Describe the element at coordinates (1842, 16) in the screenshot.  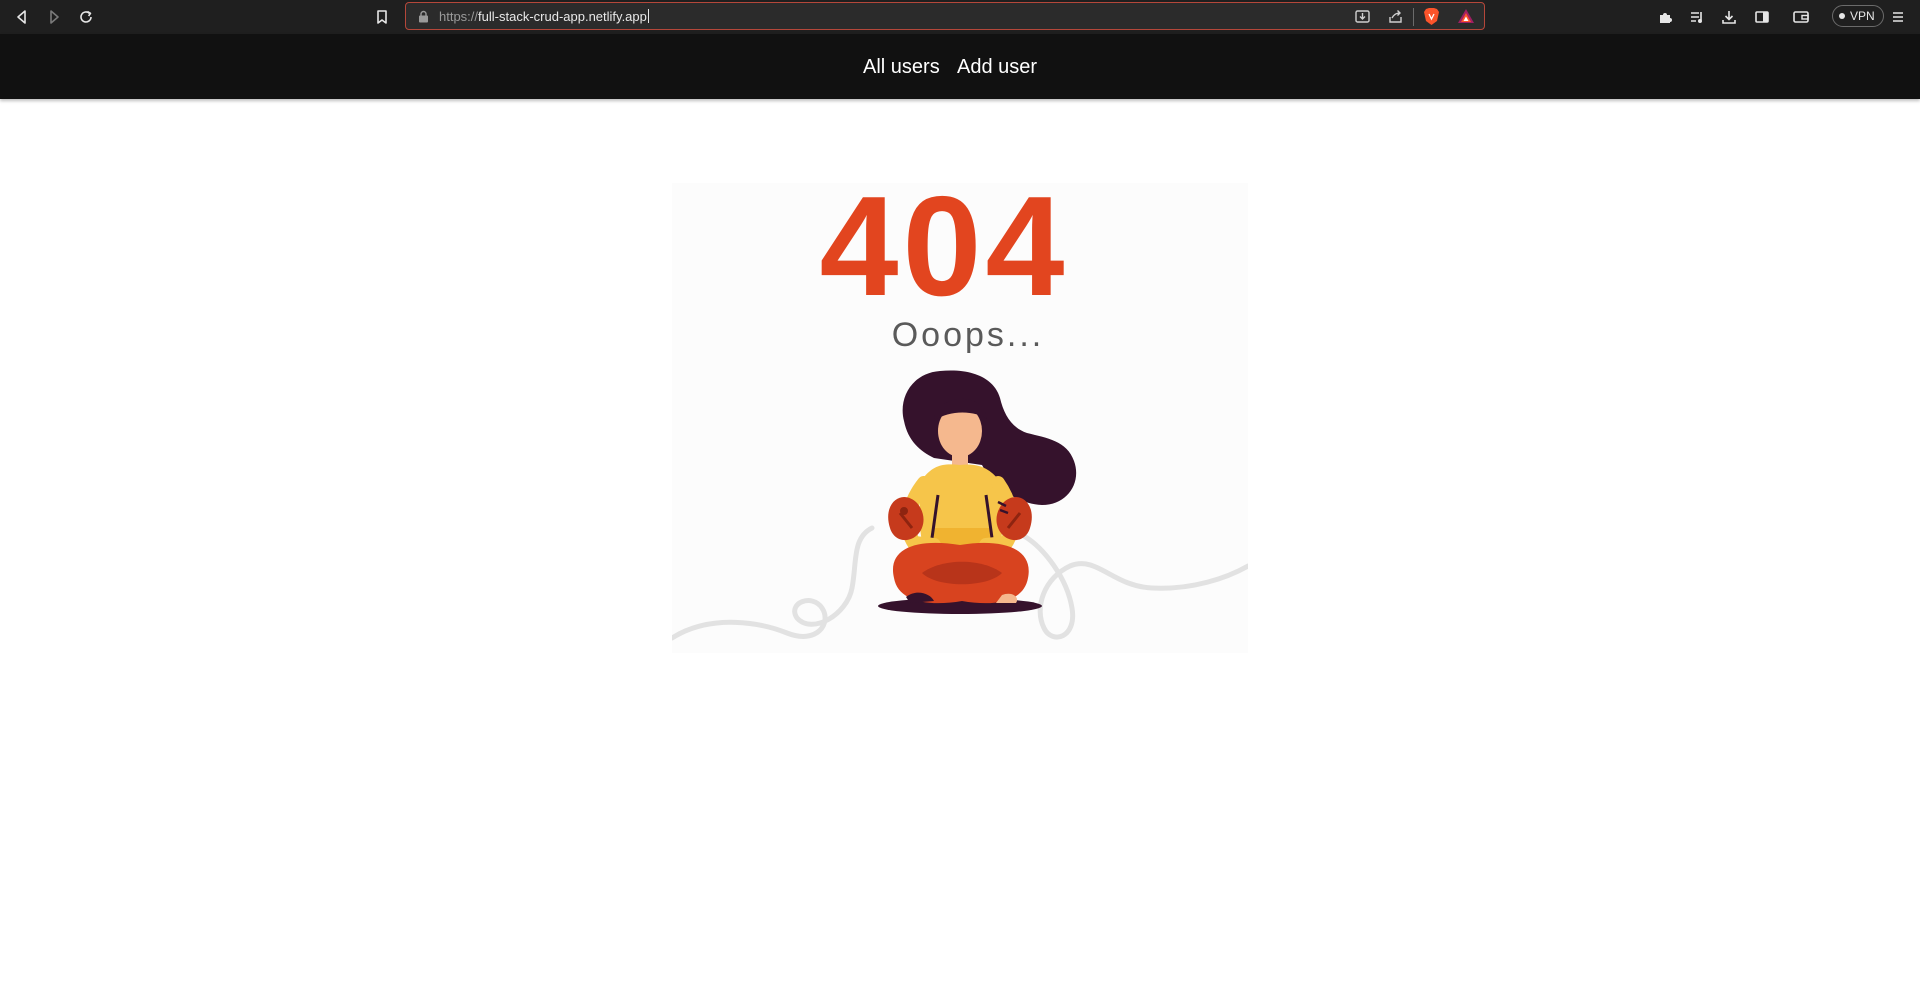
I see `vpn-status-dot` at that location.